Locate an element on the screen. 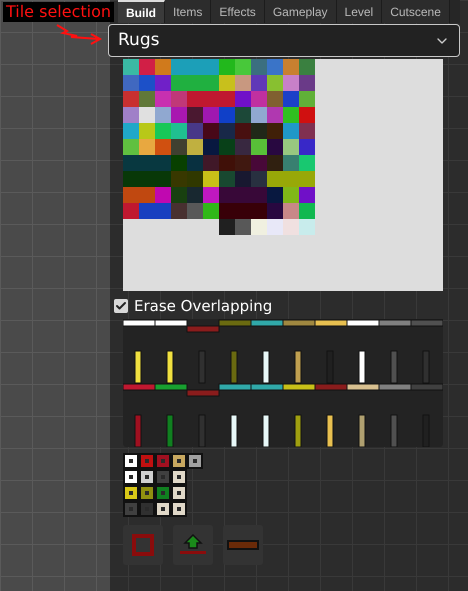  tile-palette-drawing is located at coordinates (219, 147).